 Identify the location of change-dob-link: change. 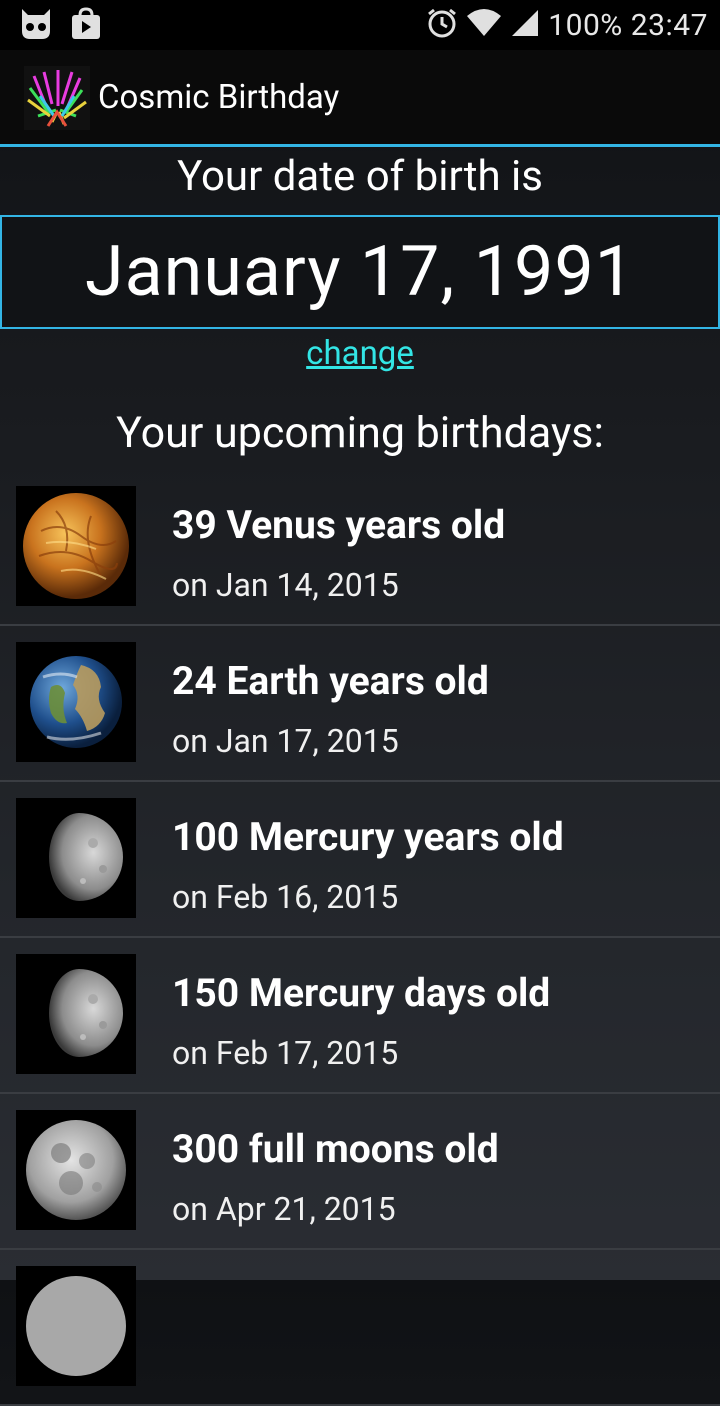
(360, 353).